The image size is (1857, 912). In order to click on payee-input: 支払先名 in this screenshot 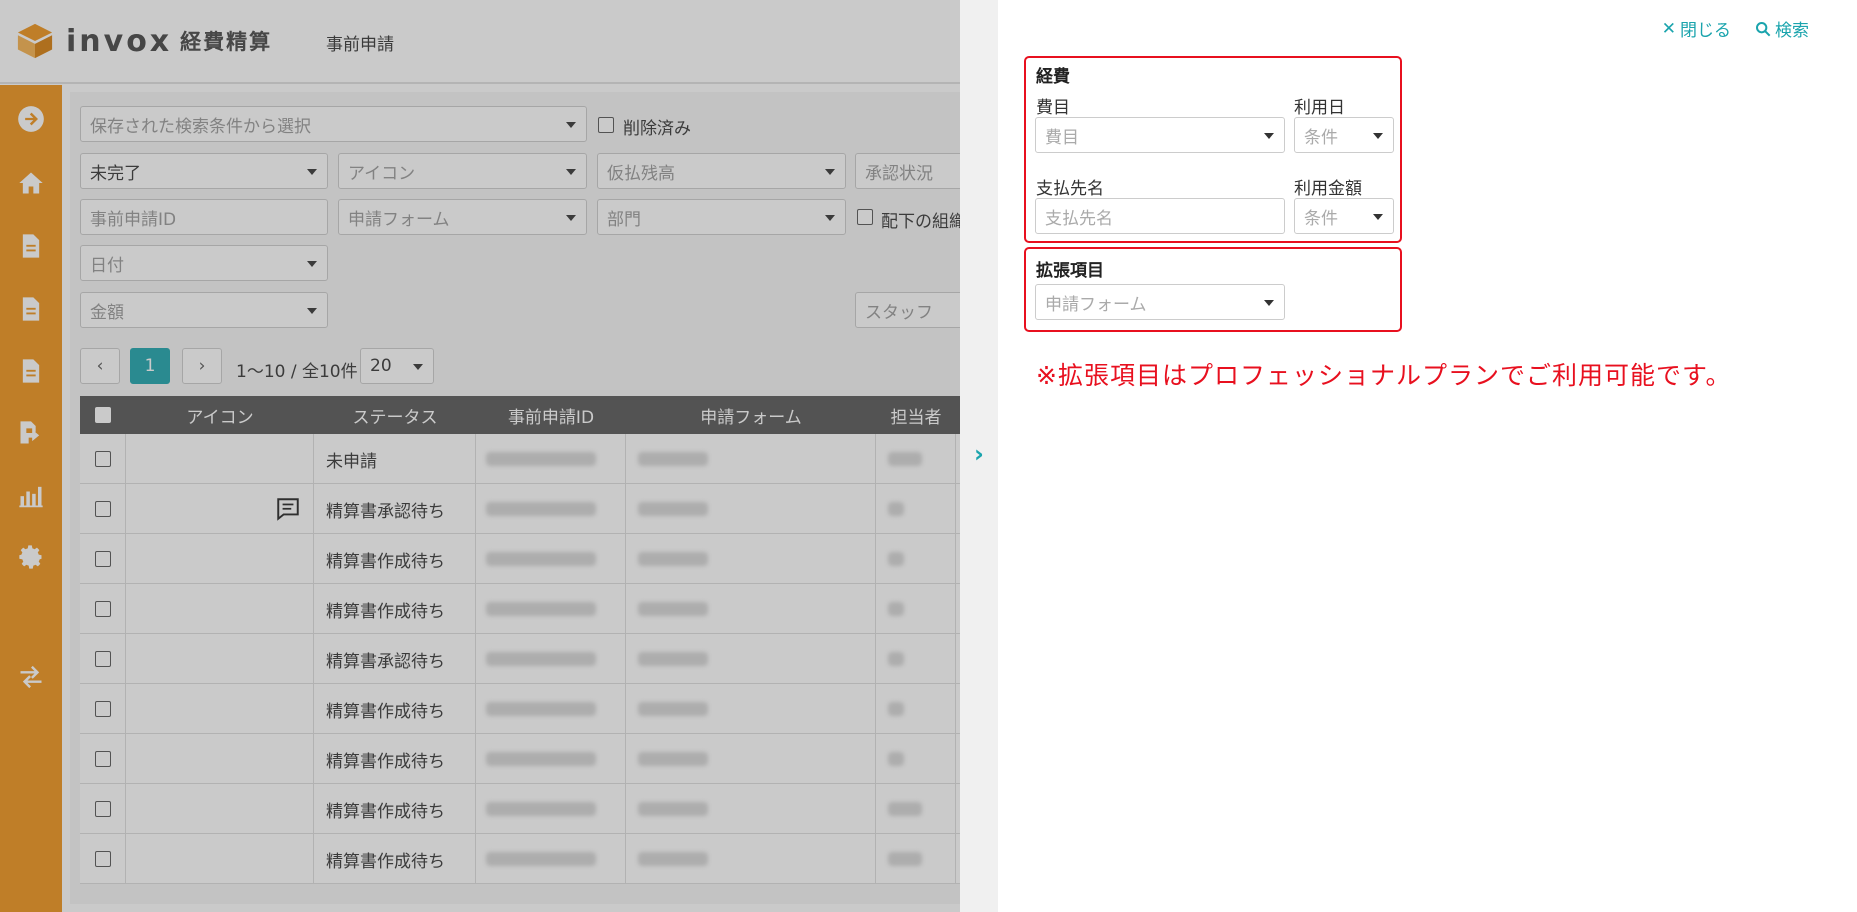, I will do `click(1160, 216)`.